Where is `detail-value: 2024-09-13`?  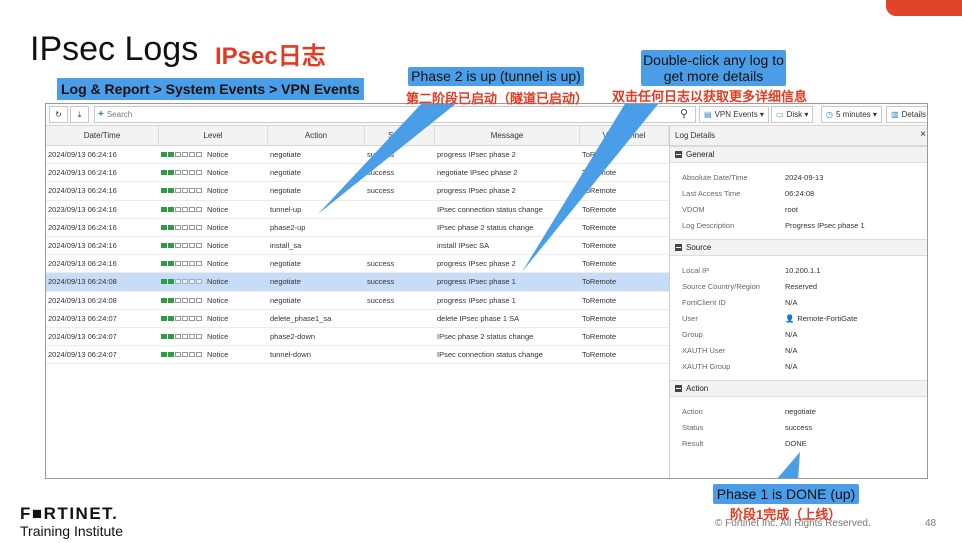
detail-value: 2024-09-13 is located at coordinates (804, 177).